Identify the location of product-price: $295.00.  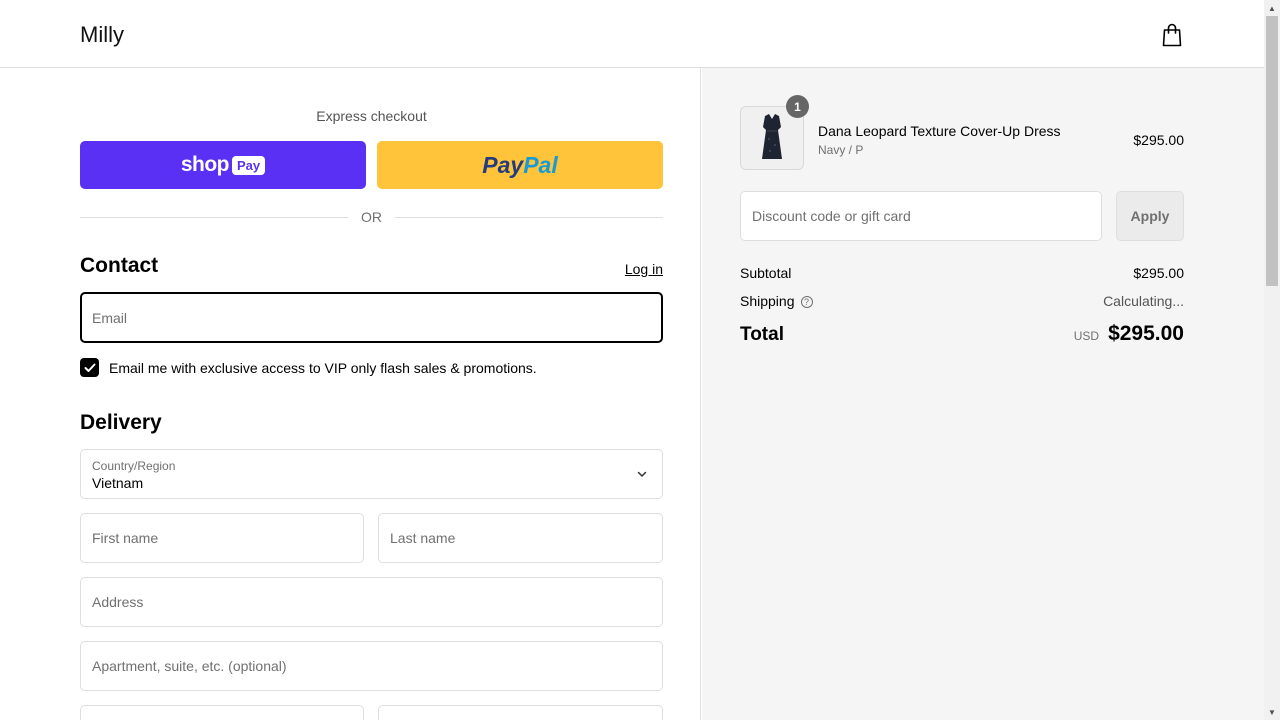
(1158, 140).